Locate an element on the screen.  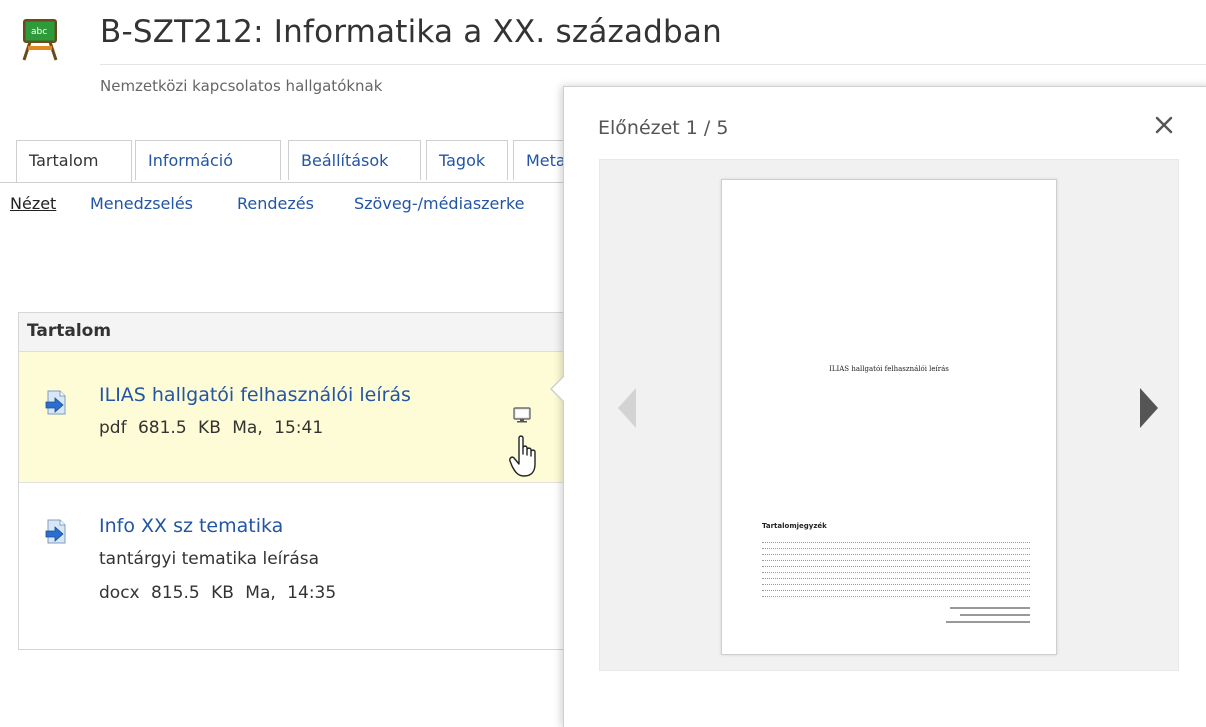
monitor-preview-icon is located at coordinates (522, 415).